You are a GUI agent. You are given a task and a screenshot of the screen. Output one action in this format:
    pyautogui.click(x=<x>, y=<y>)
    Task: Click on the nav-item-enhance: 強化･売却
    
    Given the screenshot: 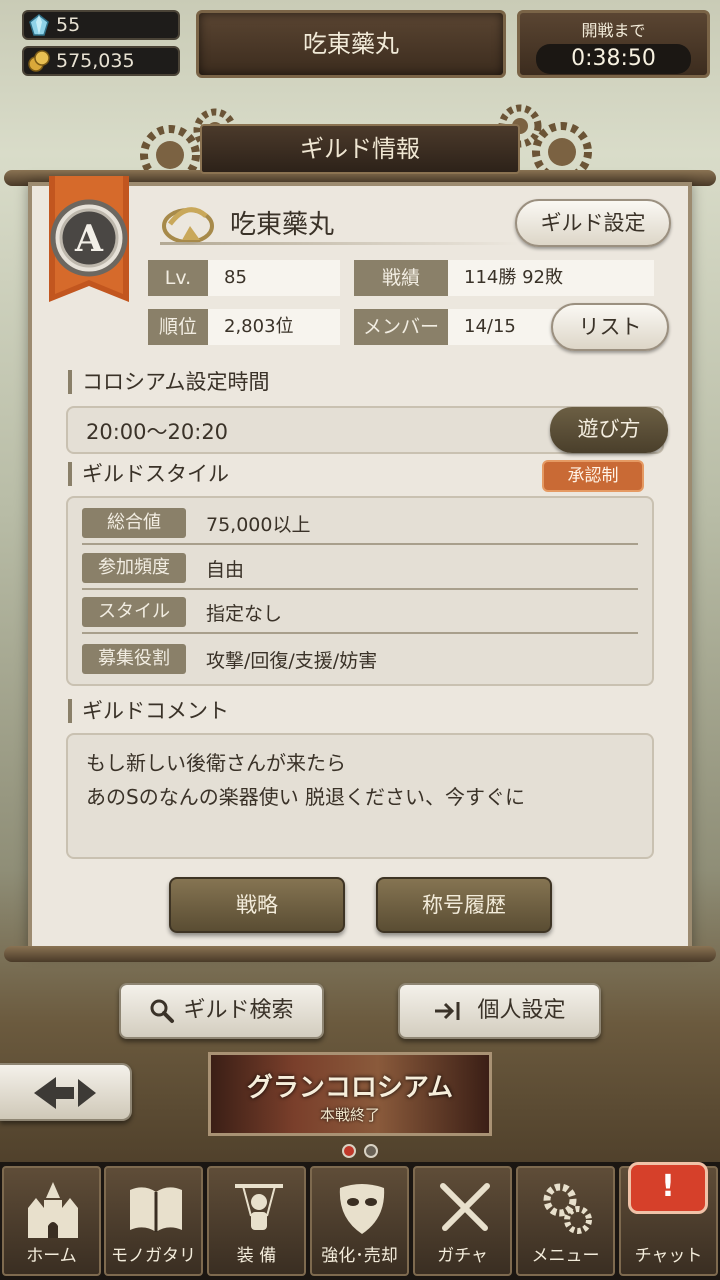 What is the action you would take?
    pyautogui.click(x=359, y=1221)
    